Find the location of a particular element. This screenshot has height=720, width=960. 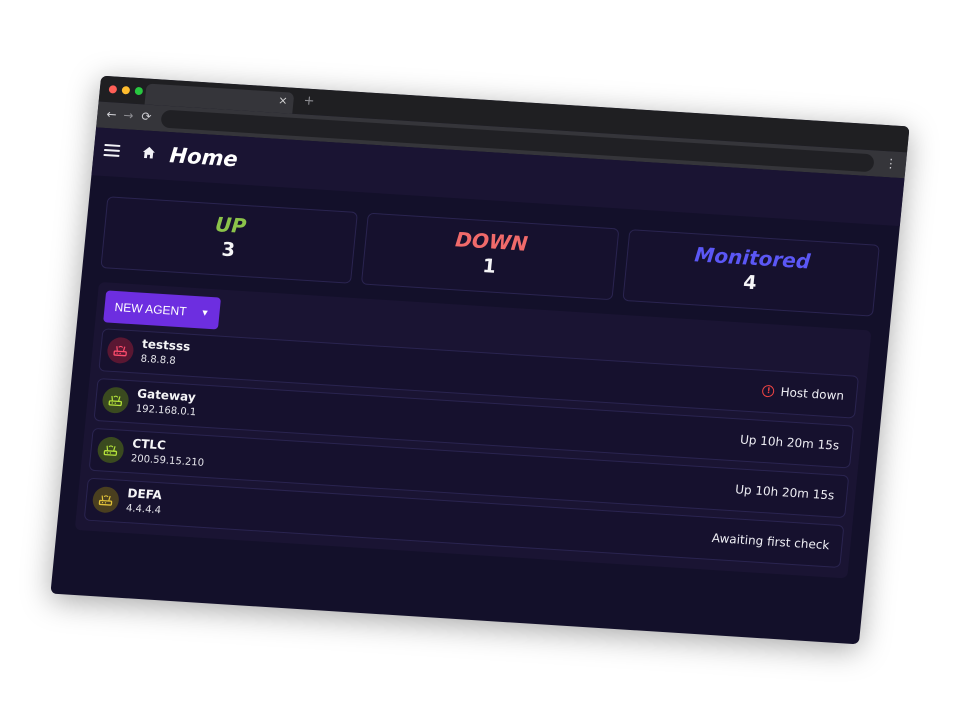

agent-status: ! Host down is located at coordinates (803, 393).